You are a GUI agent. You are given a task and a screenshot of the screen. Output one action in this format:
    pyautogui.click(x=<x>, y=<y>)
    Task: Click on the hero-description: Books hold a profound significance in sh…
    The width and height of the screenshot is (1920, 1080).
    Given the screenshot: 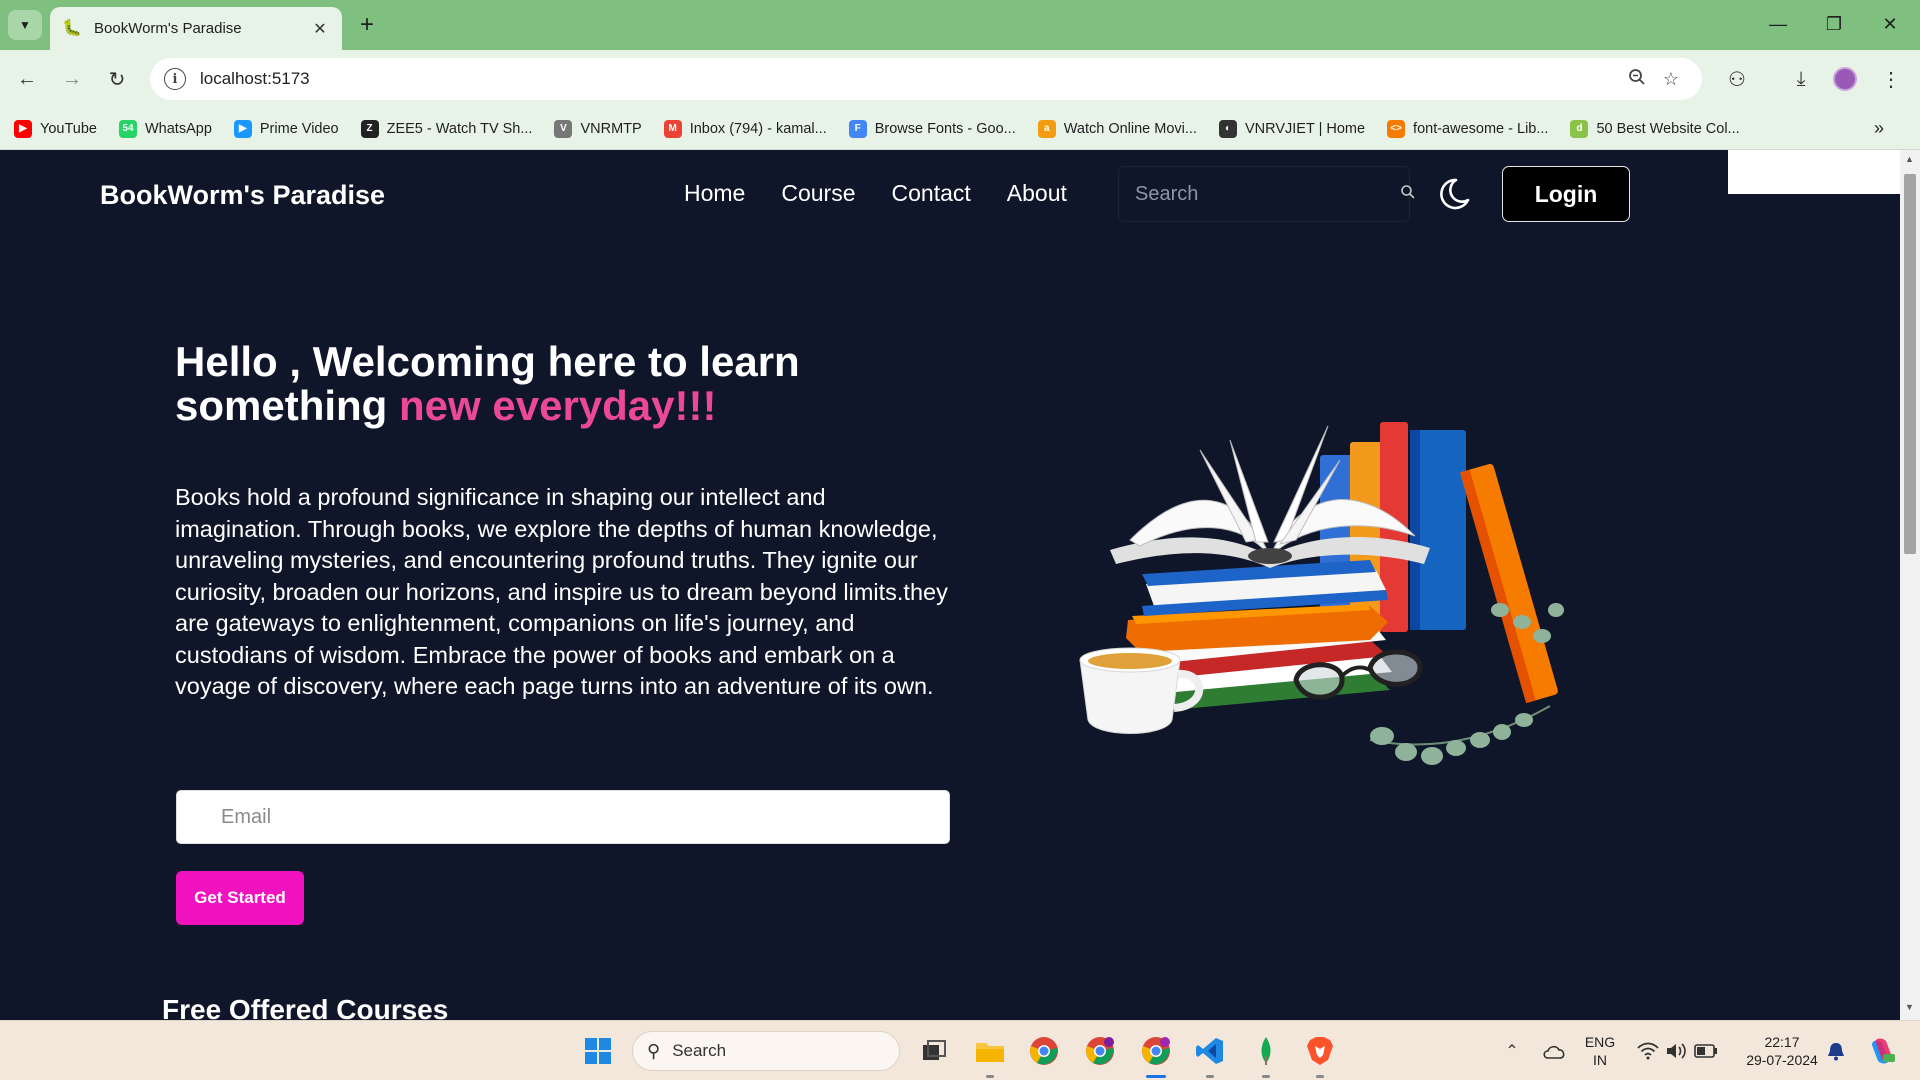 What is the action you would take?
    pyautogui.click(x=561, y=591)
    